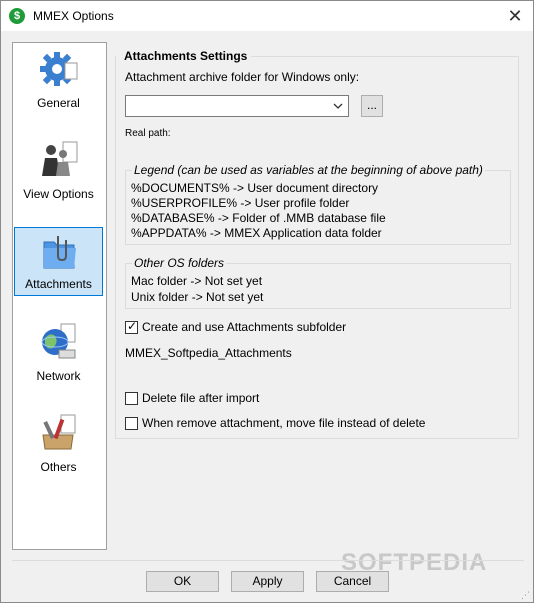 Image resolution: width=534 pixels, height=603 pixels. Describe the element at coordinates (73, 16) in the screenshot. I see `window-title: MMEX Options` at that location.